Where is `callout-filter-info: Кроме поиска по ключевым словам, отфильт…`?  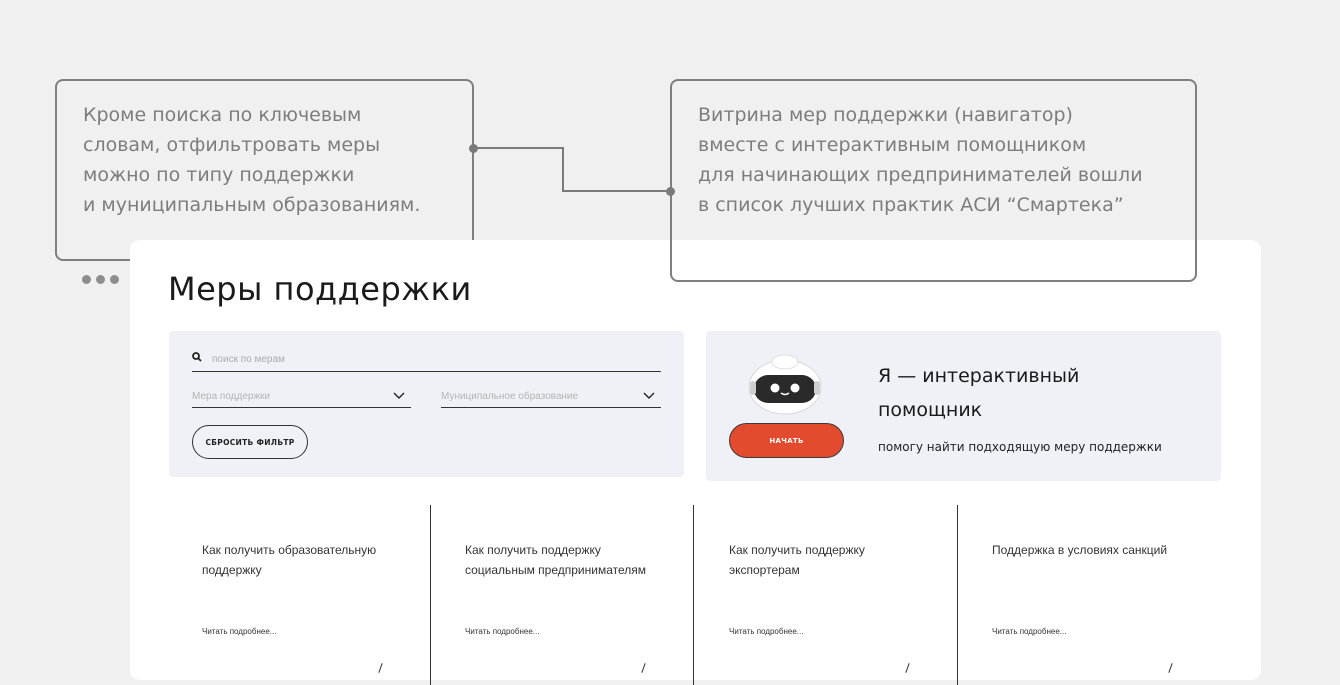
callout-filter-info: Кроме поиска по ключевым словам, отфильт… is located at coordinates (264, 170).